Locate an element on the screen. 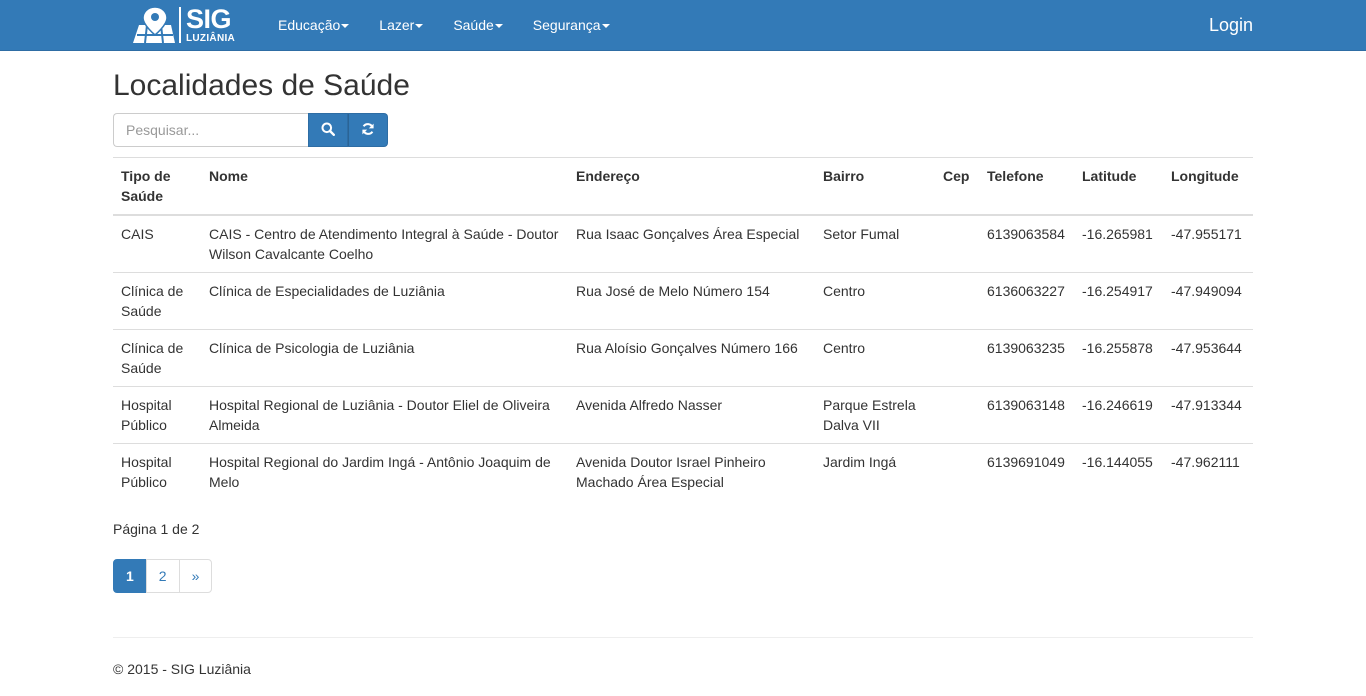 This screenshot has height=696, width=1366. cell-latitude: -16.255878 is located at coordinates (1118, 358).